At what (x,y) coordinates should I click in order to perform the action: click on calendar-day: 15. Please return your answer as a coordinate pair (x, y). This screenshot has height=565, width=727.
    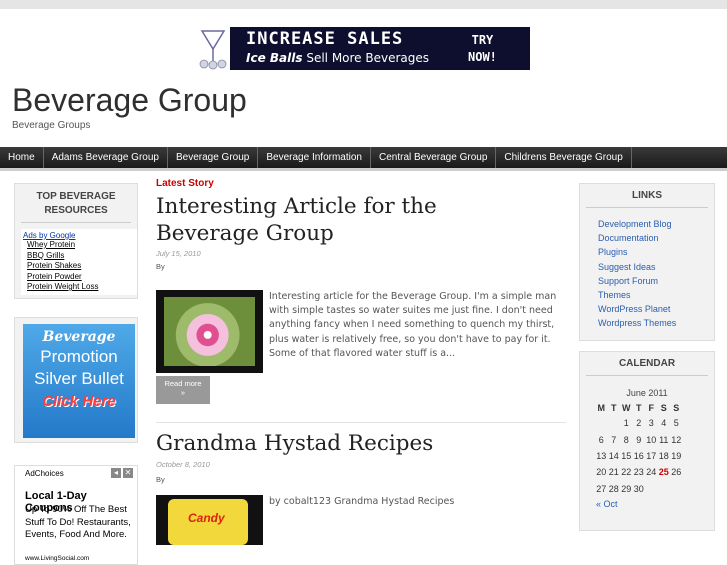
    Looking at the image, I should click on (626, 455).